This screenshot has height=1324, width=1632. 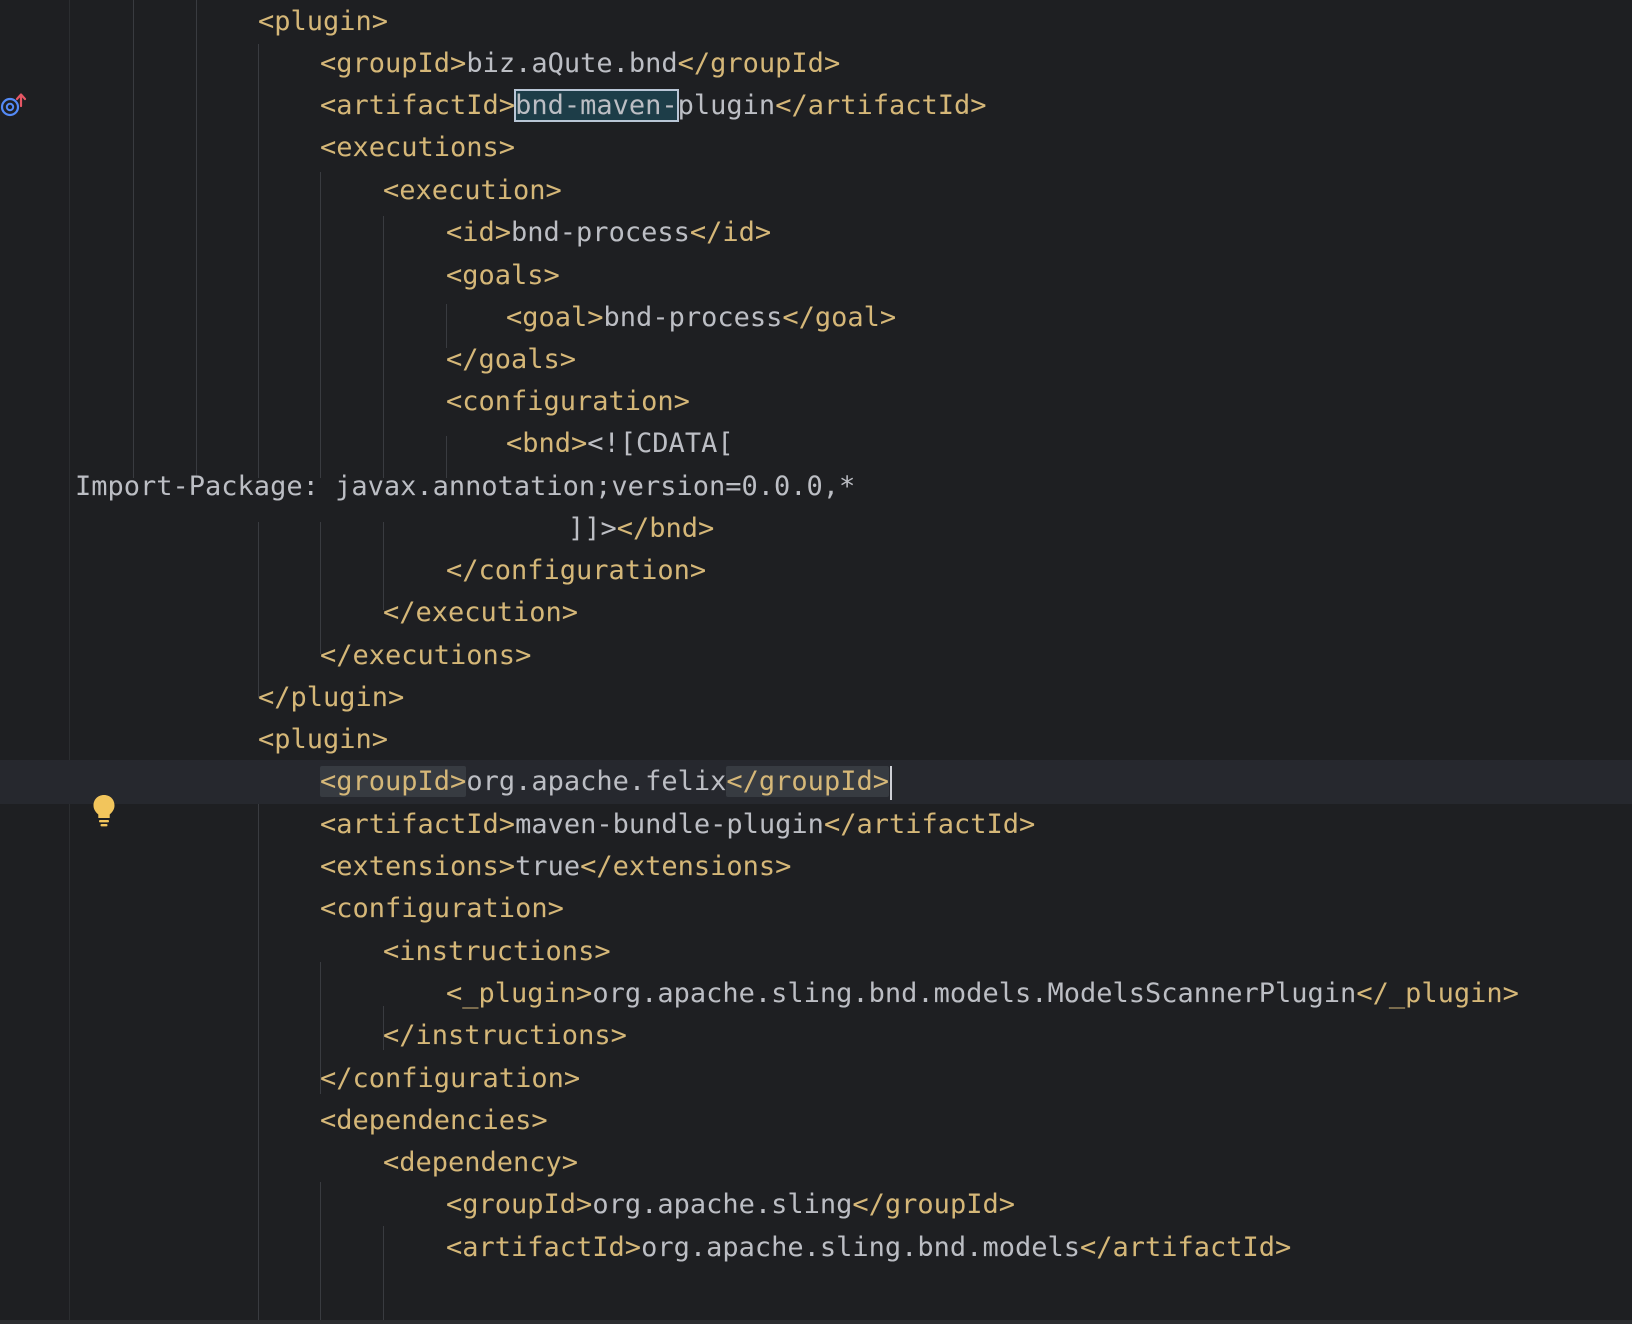 I want to click on xml-text-token: org.apache.sling.bnd.models, so click(x=860, y=1247).